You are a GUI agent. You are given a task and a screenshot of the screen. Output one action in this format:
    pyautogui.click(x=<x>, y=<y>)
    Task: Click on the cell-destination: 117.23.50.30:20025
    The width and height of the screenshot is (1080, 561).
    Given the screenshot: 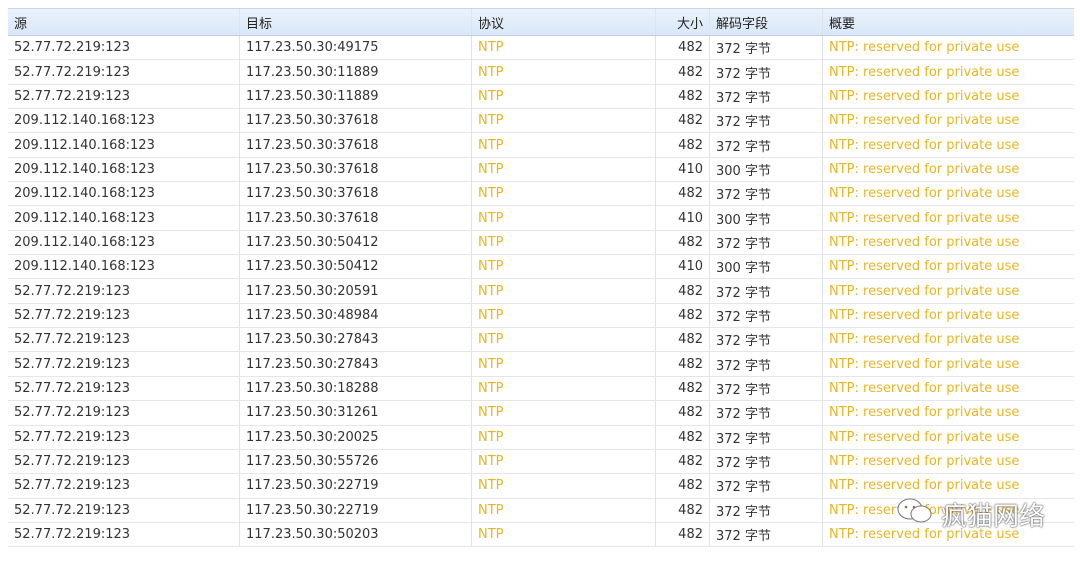 What is the action you would take?
    pyautogui.click(x=356, y=437)
    